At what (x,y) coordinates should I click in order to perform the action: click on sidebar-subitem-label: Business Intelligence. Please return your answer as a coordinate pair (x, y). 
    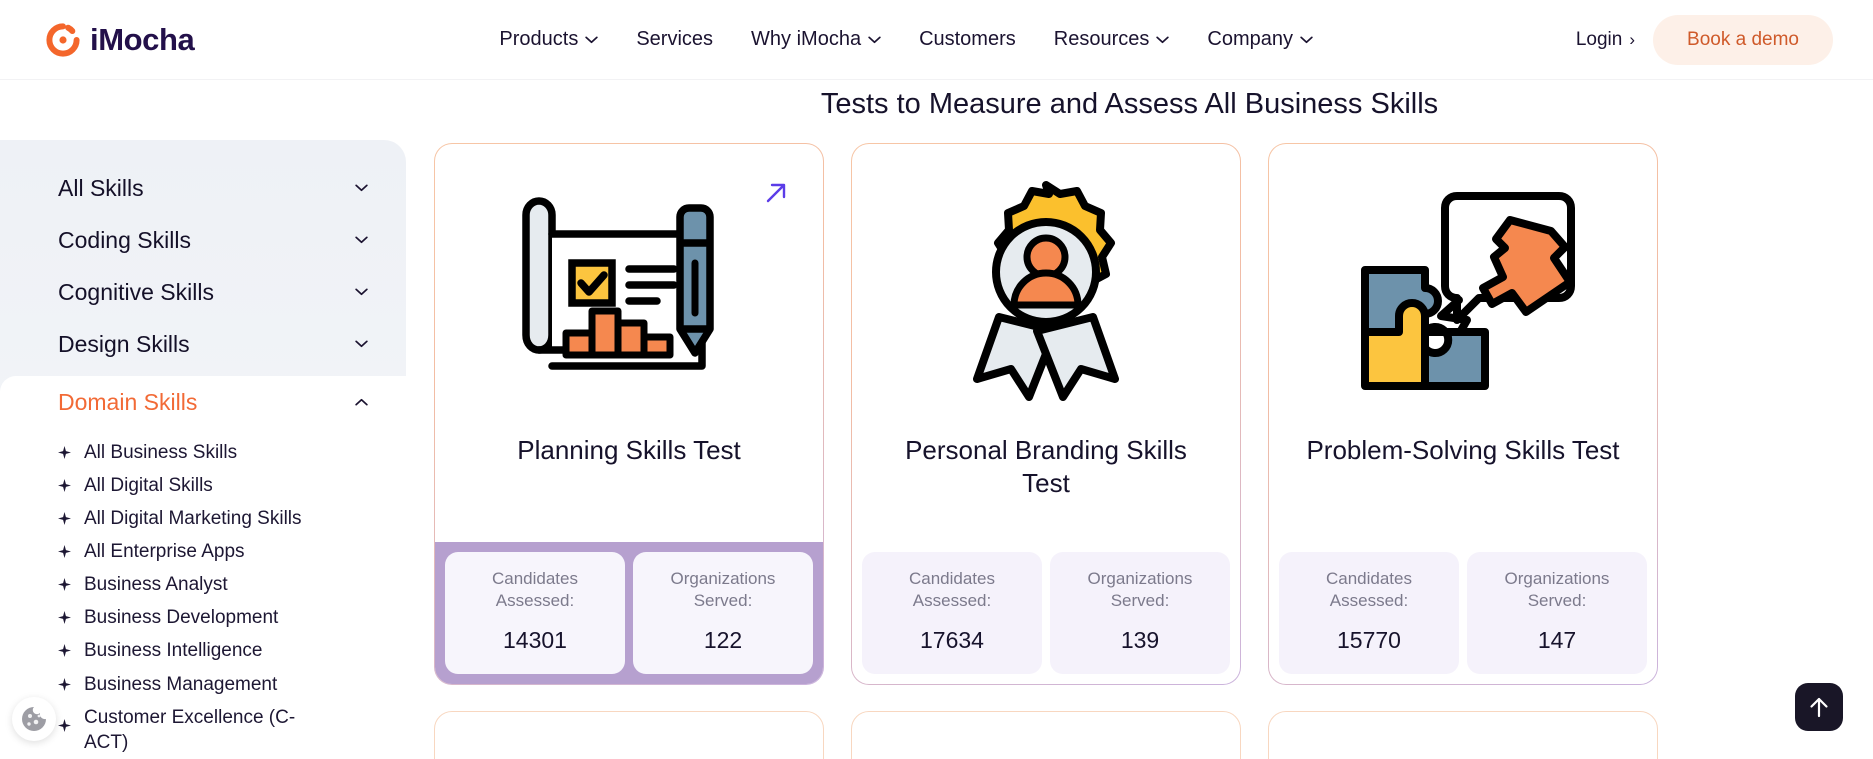
    Looking at the image, I should click on (173, 651).